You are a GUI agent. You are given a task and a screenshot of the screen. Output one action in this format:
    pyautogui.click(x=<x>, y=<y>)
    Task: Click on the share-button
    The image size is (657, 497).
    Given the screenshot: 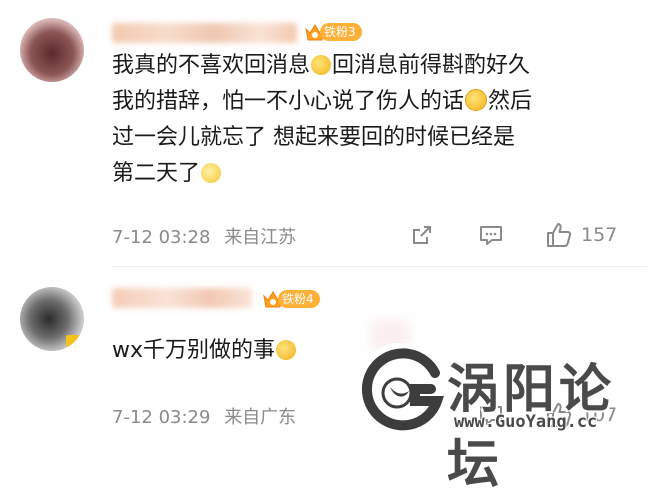 What is the action you would take?
    pyautogui.click(x=422, y=235)
    